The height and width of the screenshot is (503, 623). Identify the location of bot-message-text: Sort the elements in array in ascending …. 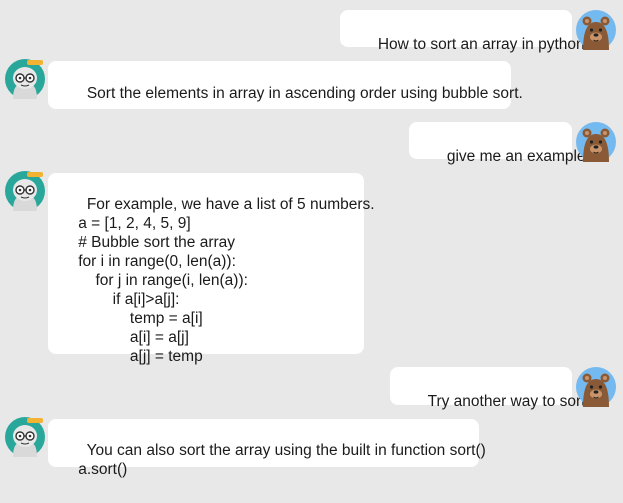
(304, 93).